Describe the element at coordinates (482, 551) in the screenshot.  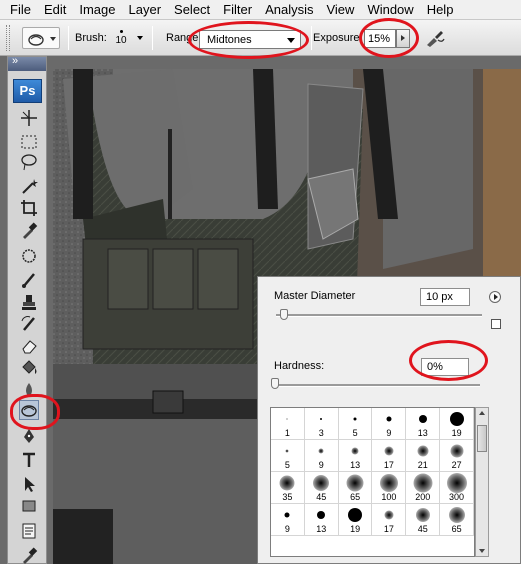
I see `scroll-down-icon` at that location.